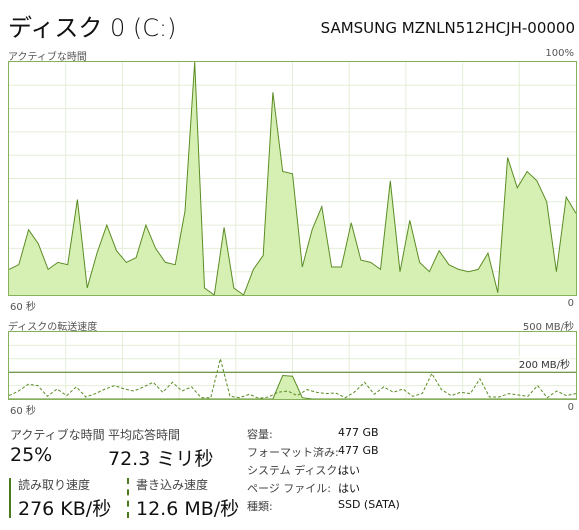 Image resolution: width=579 pixels, height=530 pixels. Describe the element at coordinates (260, 434) in the screenshot. I see `capacity-label: 容量:` at that location.